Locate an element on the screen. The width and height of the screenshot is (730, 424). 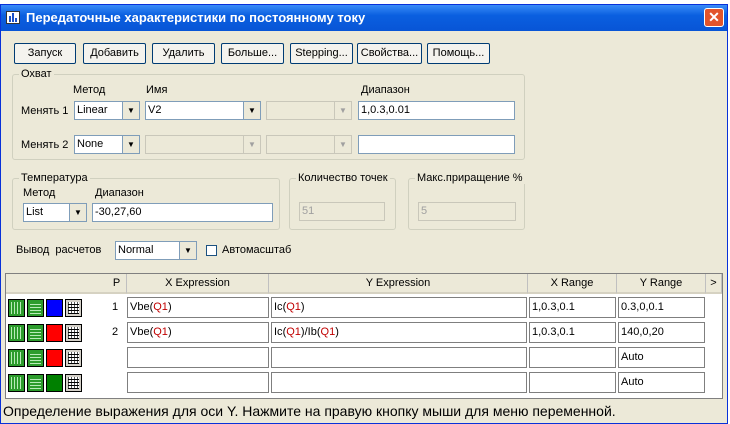
table-scroll-right-button: > is located at coordinates (714, 284).